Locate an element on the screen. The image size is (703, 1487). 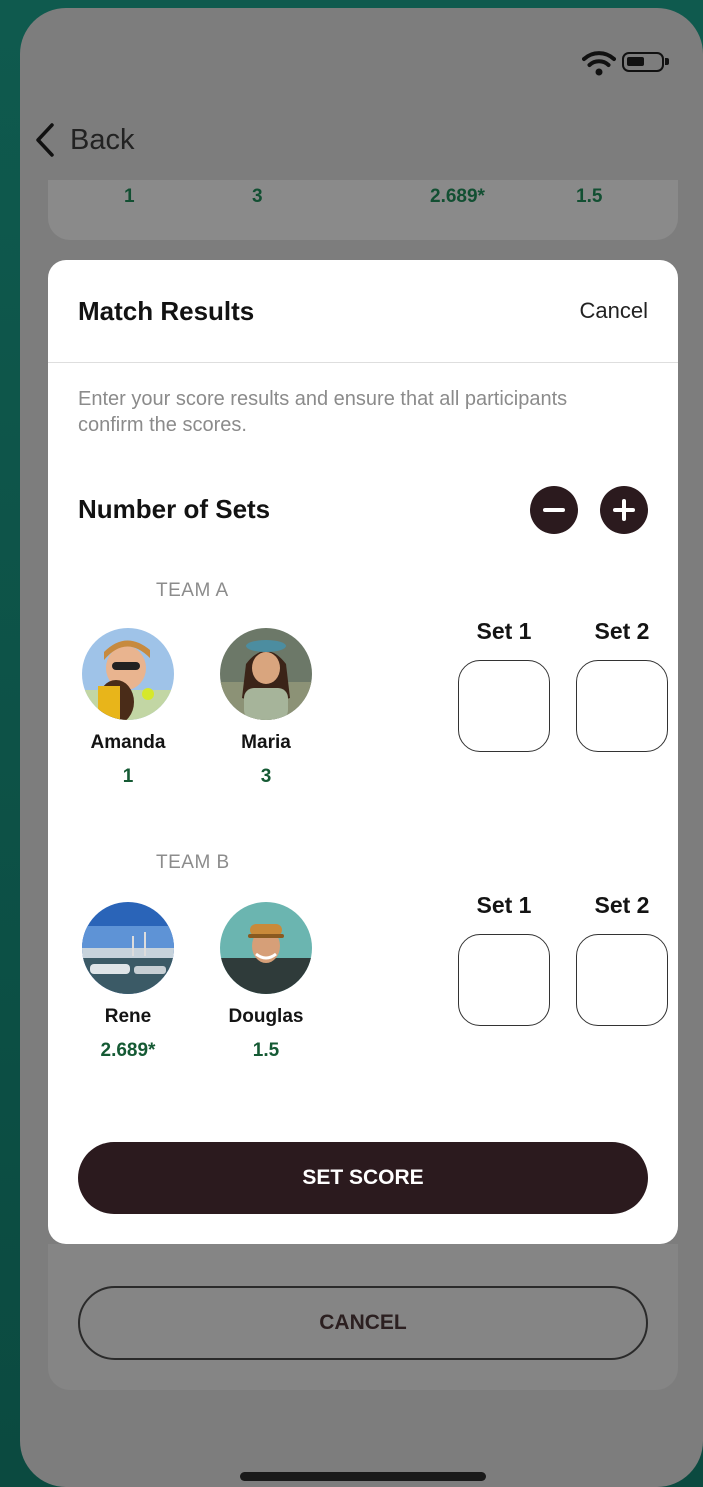
modal-title: Match Results is located at coordinates (166, 311).